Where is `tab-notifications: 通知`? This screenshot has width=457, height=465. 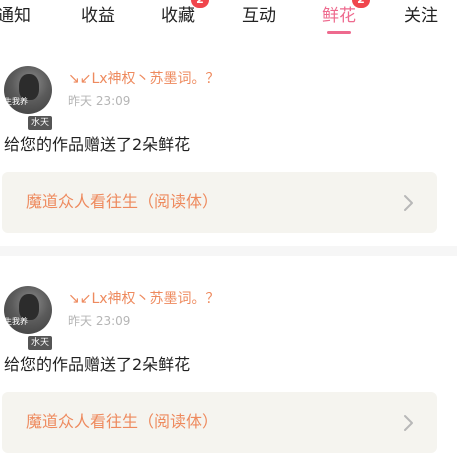
tab-notifications: 通知 is located at coordinates (15, 16).